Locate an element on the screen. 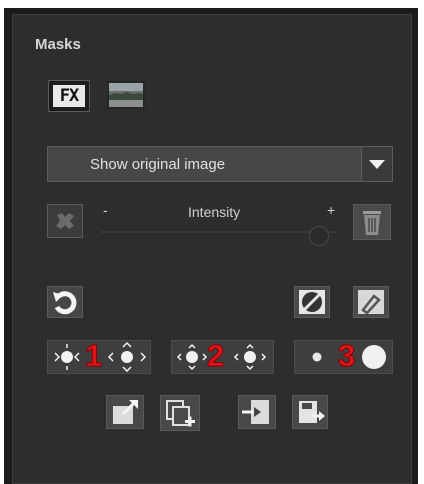 The width and height of the screenshot is (424, 484). shrink-mask-button is located at coordinates (67, 357).